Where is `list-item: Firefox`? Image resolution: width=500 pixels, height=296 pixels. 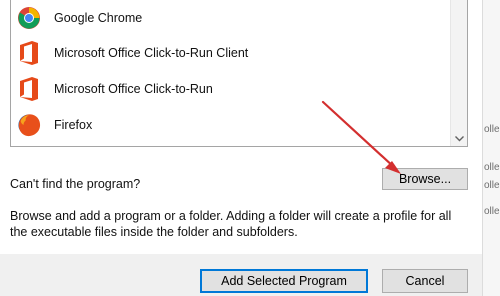
list-item: Firefox is located at coordinates (231, 125).